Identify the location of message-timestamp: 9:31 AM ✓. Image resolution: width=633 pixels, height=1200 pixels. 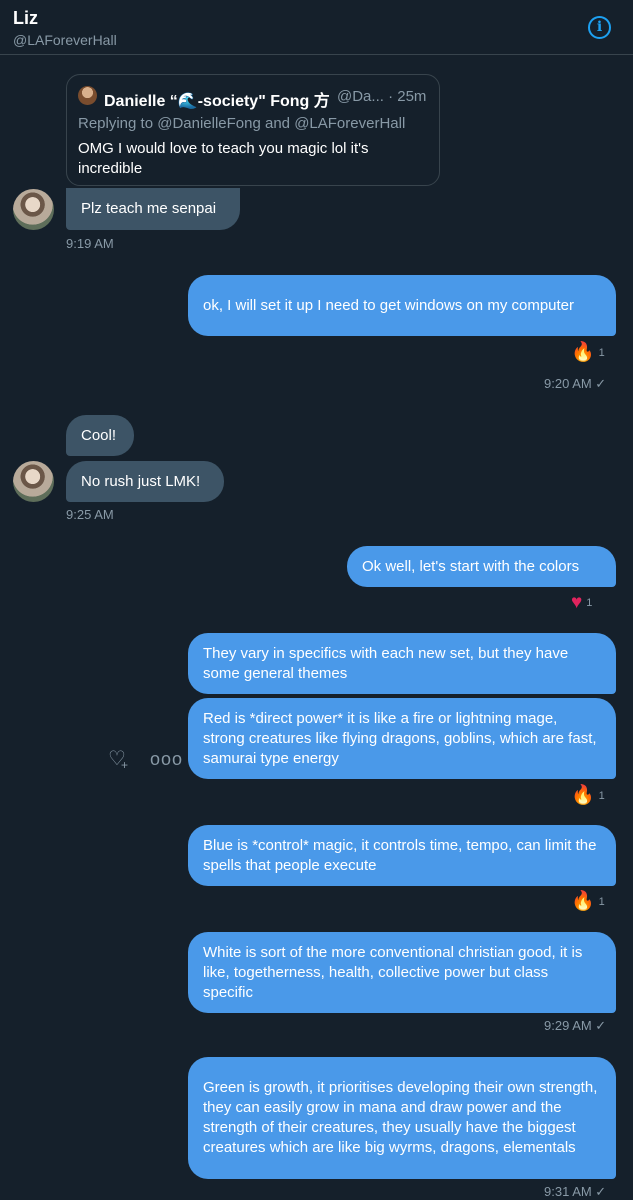
(575, 1191).